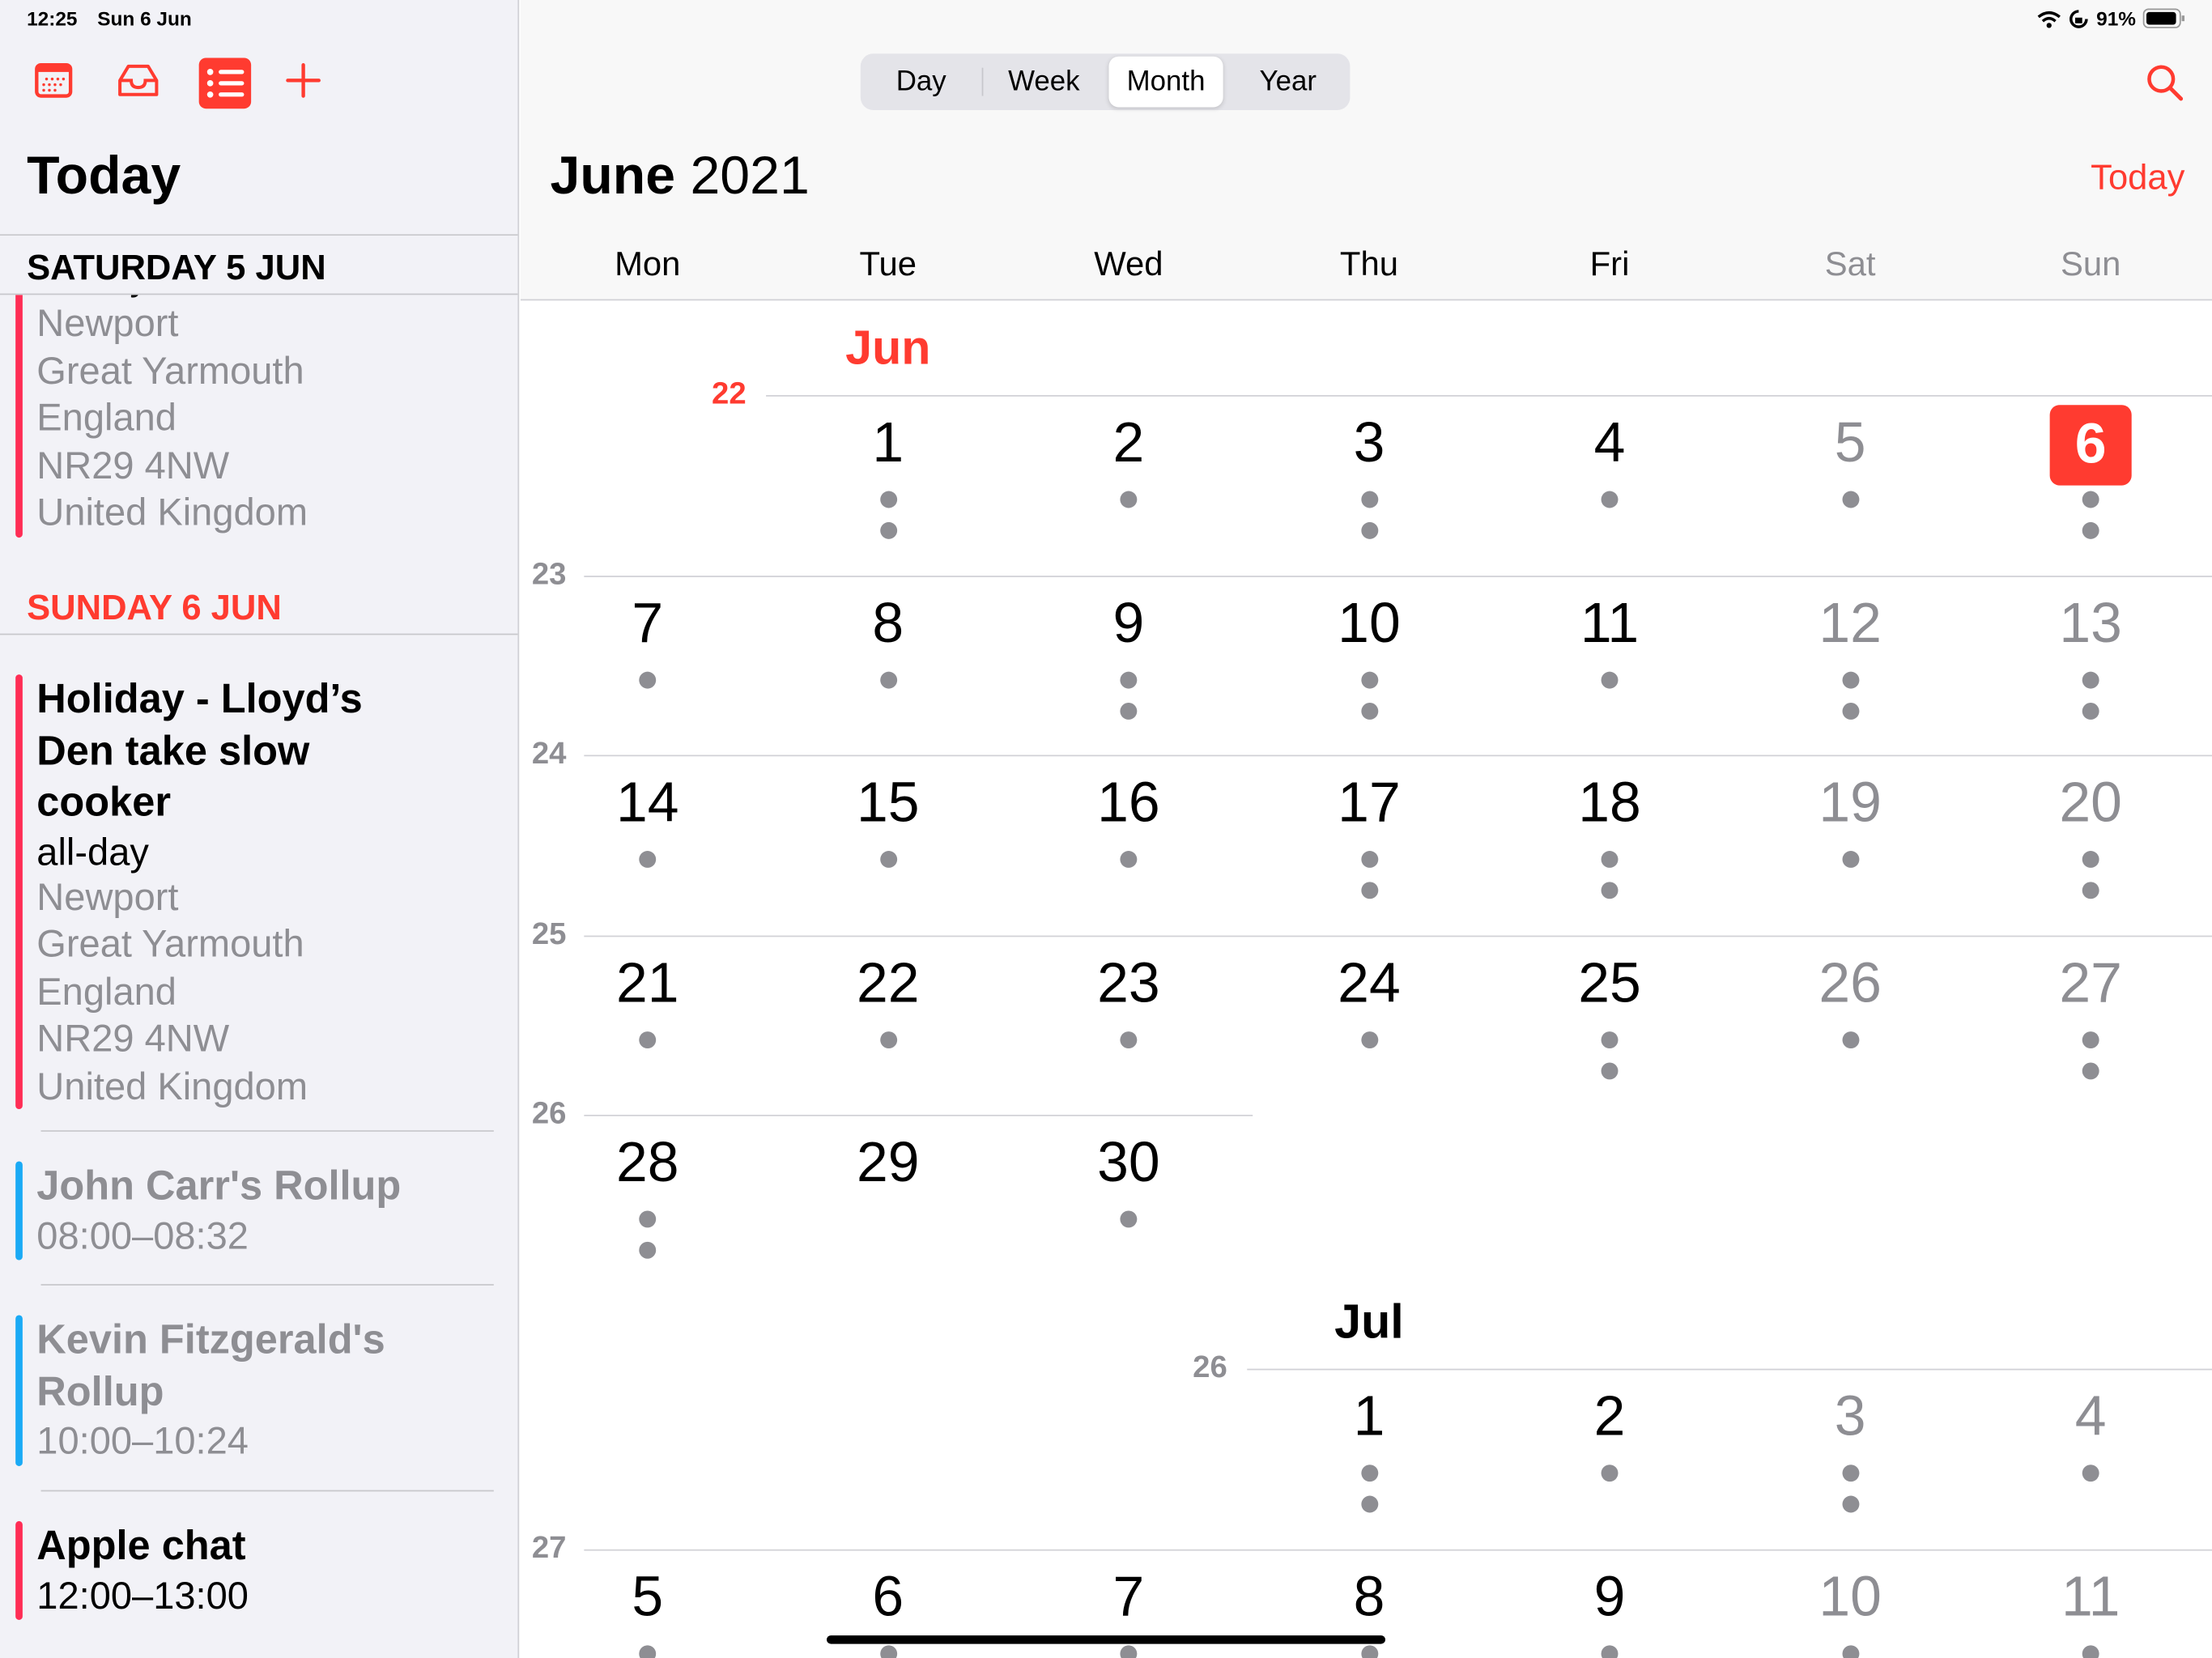  Describe the element at coordinates (1129, 983) in the screenshot. I see `day-23: 23` at that location.